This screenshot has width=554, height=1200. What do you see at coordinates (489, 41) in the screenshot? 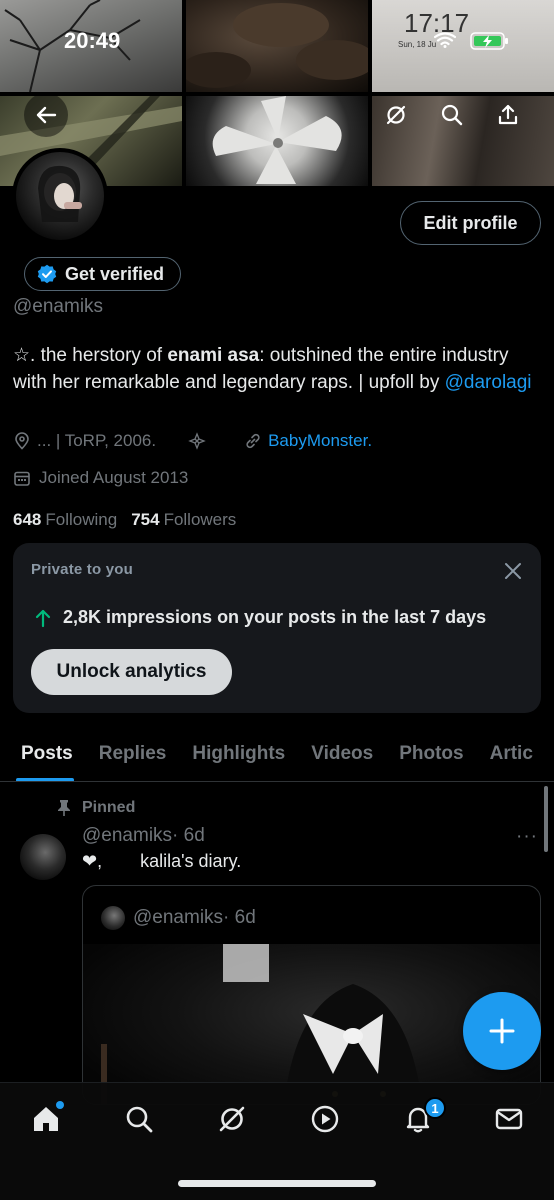
I see `battery-icon` at bounding box center [489, 41].